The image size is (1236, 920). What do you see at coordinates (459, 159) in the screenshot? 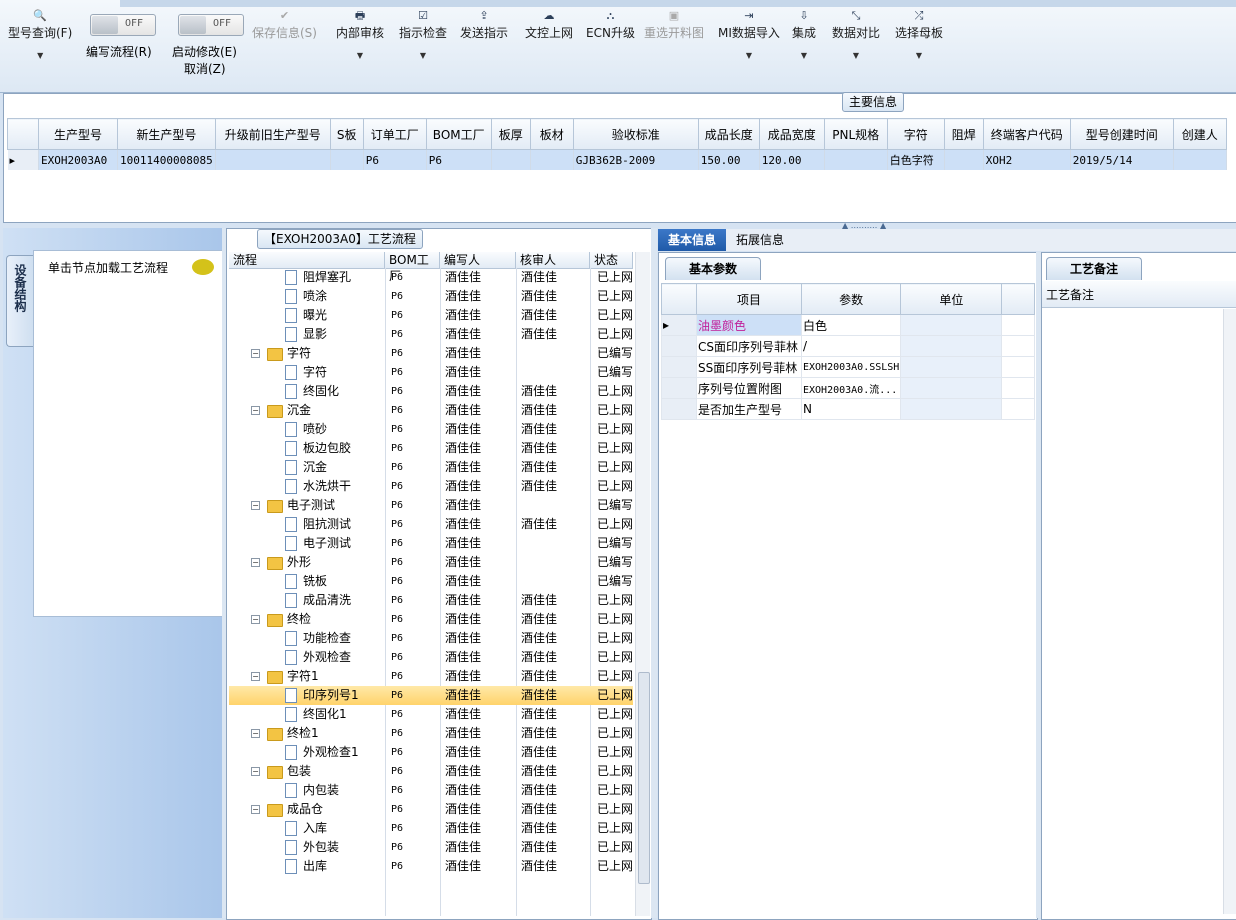
I see `grid-cell: P6` at bounding box center [459, 159].